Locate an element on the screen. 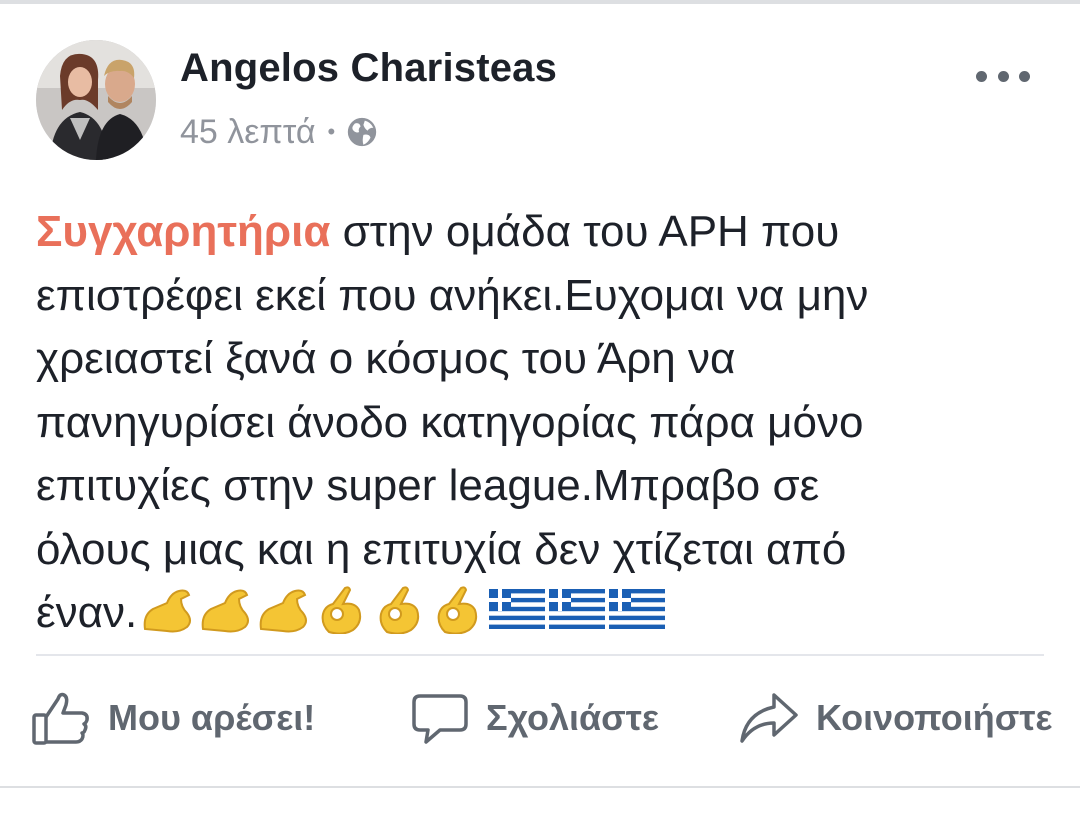 The height and width of the screenshot is (821, 1080). more-options-button is located at coordinates (1003, 76).